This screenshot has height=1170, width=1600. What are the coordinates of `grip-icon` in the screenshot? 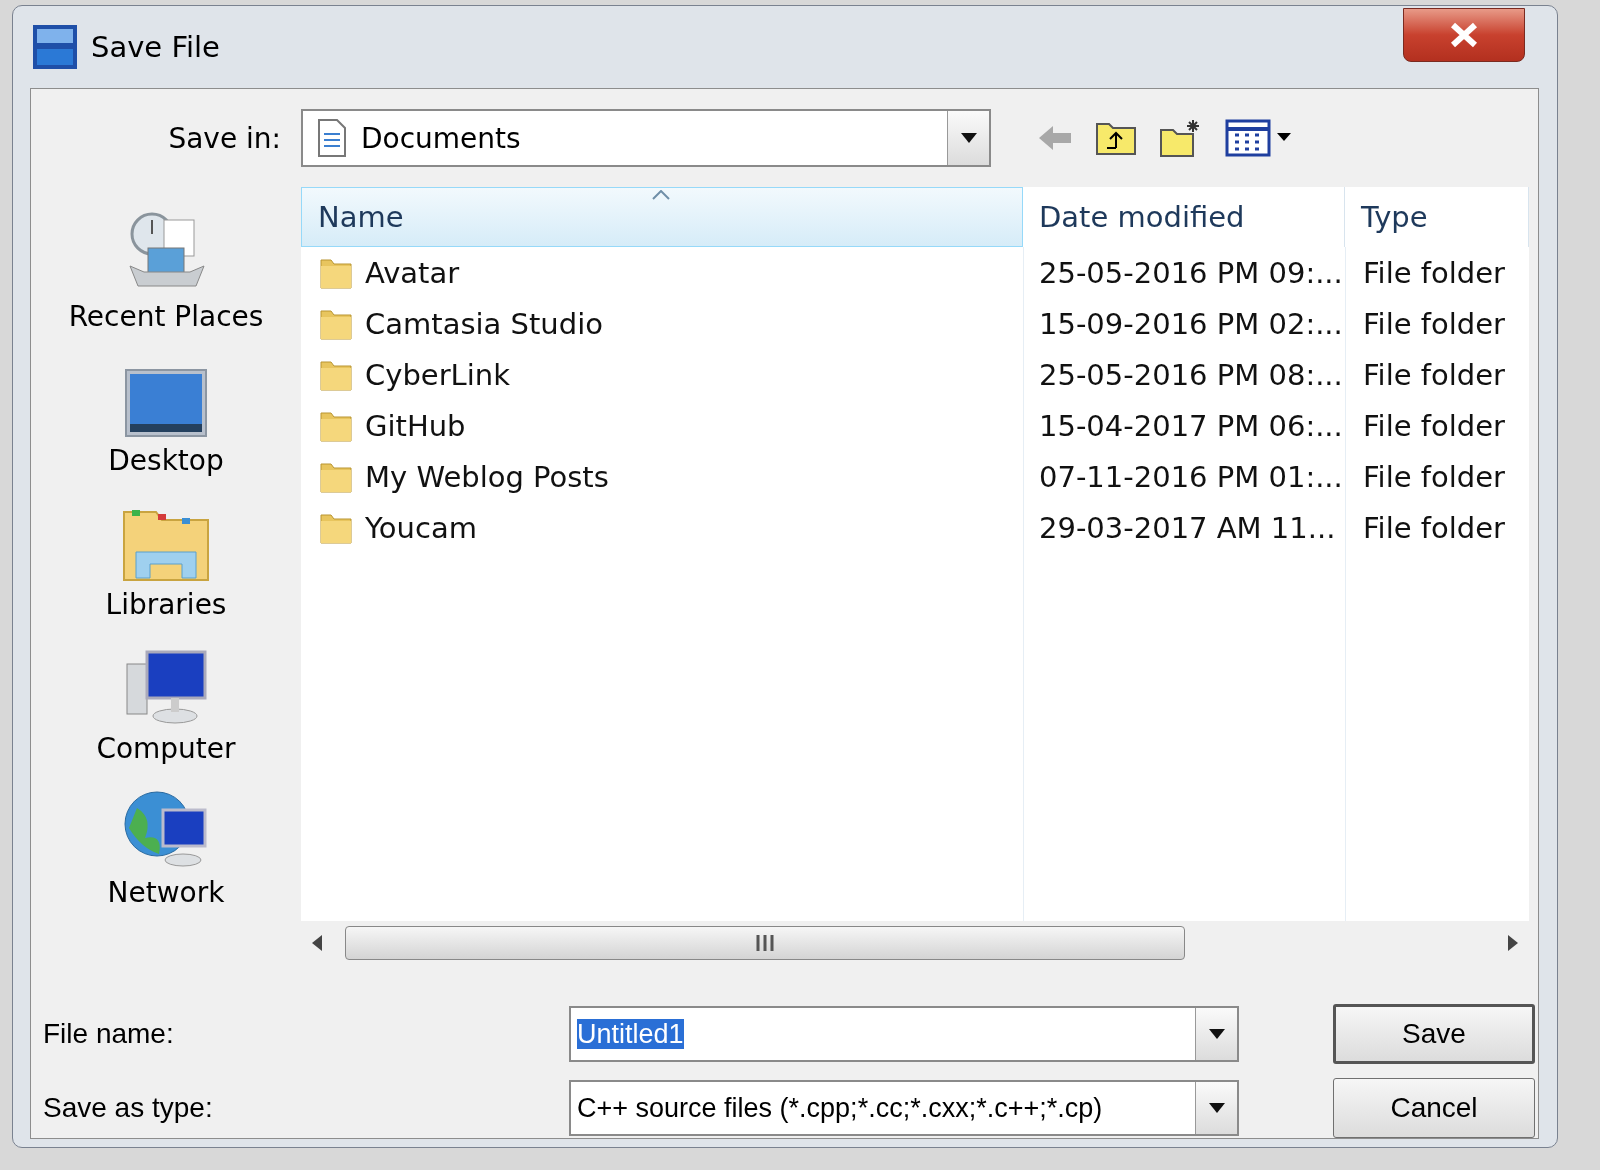 It's located at (765, 943).